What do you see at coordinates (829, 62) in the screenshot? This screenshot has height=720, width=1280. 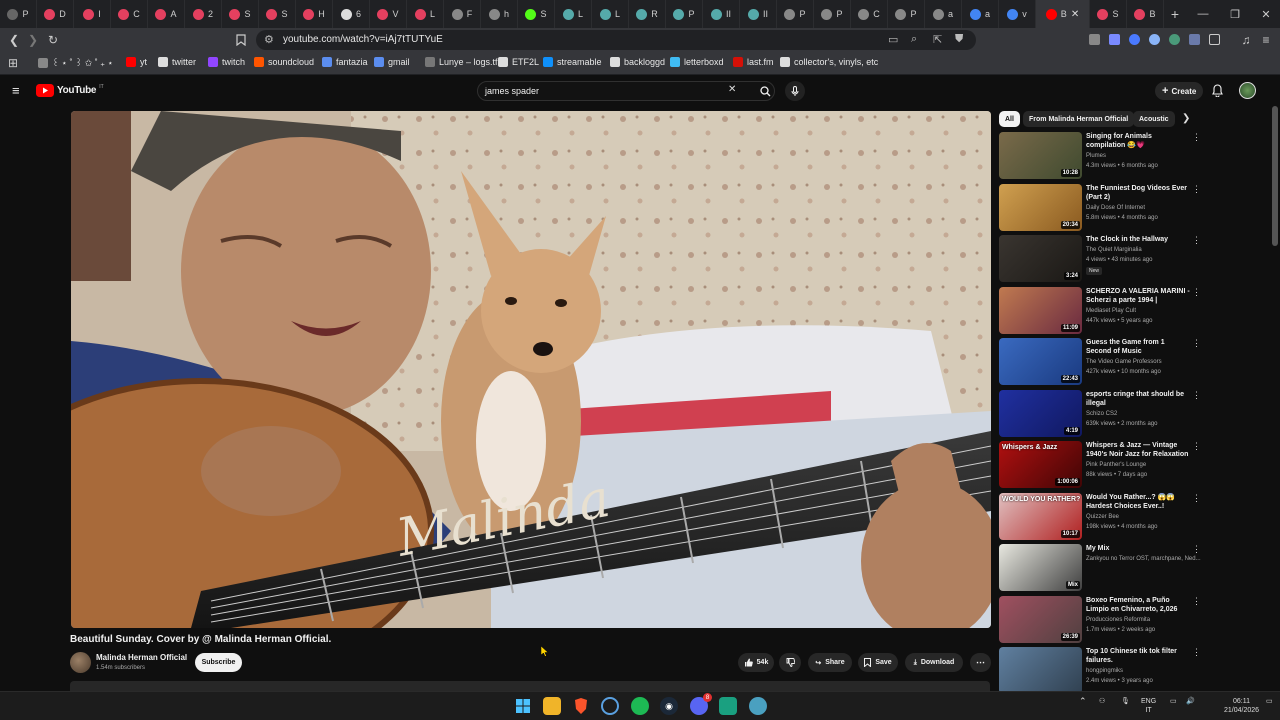 I see `bookmark-item: collector's, vinyls, etc` at bounding box center [829, 62].